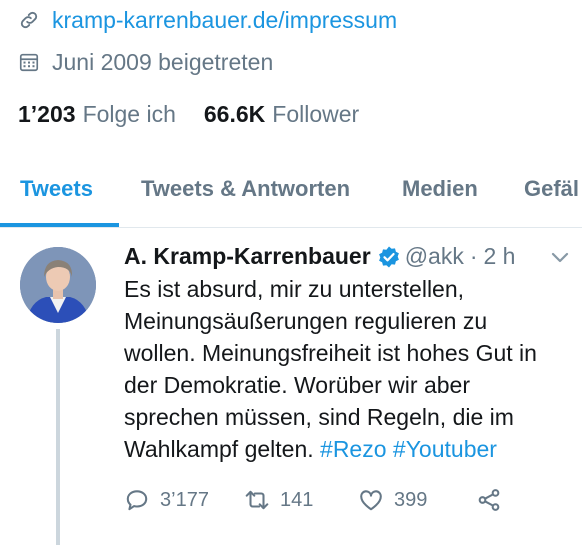  What do you see at coordinates (434, 256) in the screenshot?
I see `author-handle: @akk` at bounding box center [434, 256].